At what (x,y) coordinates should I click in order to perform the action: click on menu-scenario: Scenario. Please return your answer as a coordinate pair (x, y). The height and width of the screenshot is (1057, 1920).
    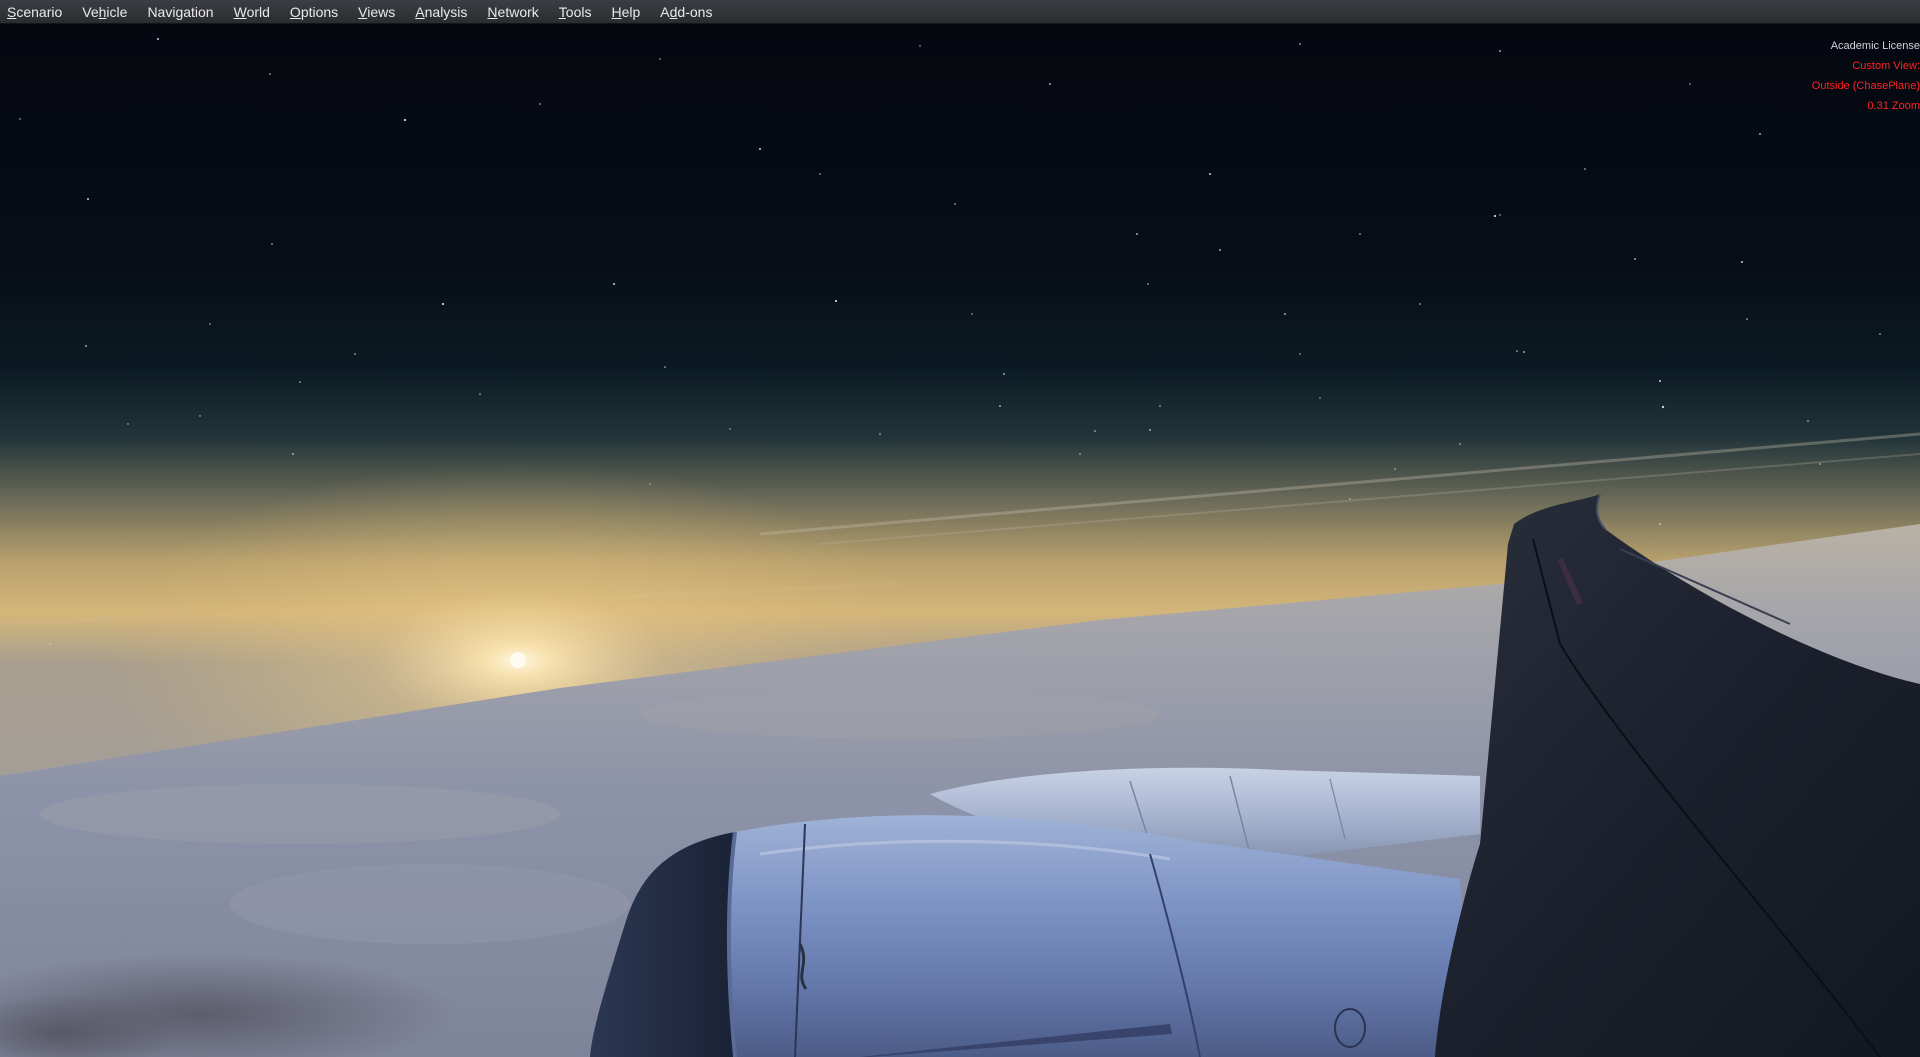
    Looking at the image, I should click on (36, 12).